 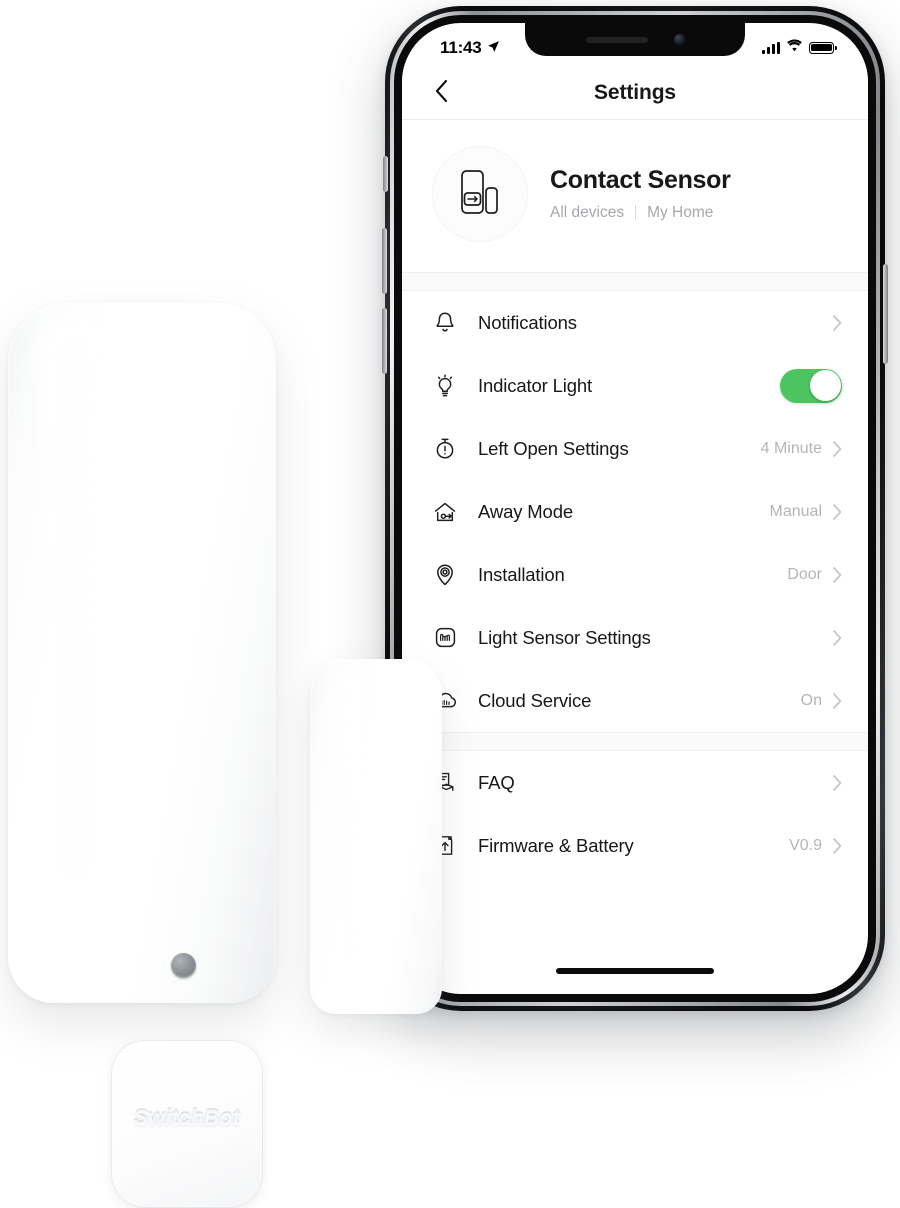 What do you see at coordinates (385, 174) in the screenshot?
I see `mute-switch-button` at bounding box center [385, 174].